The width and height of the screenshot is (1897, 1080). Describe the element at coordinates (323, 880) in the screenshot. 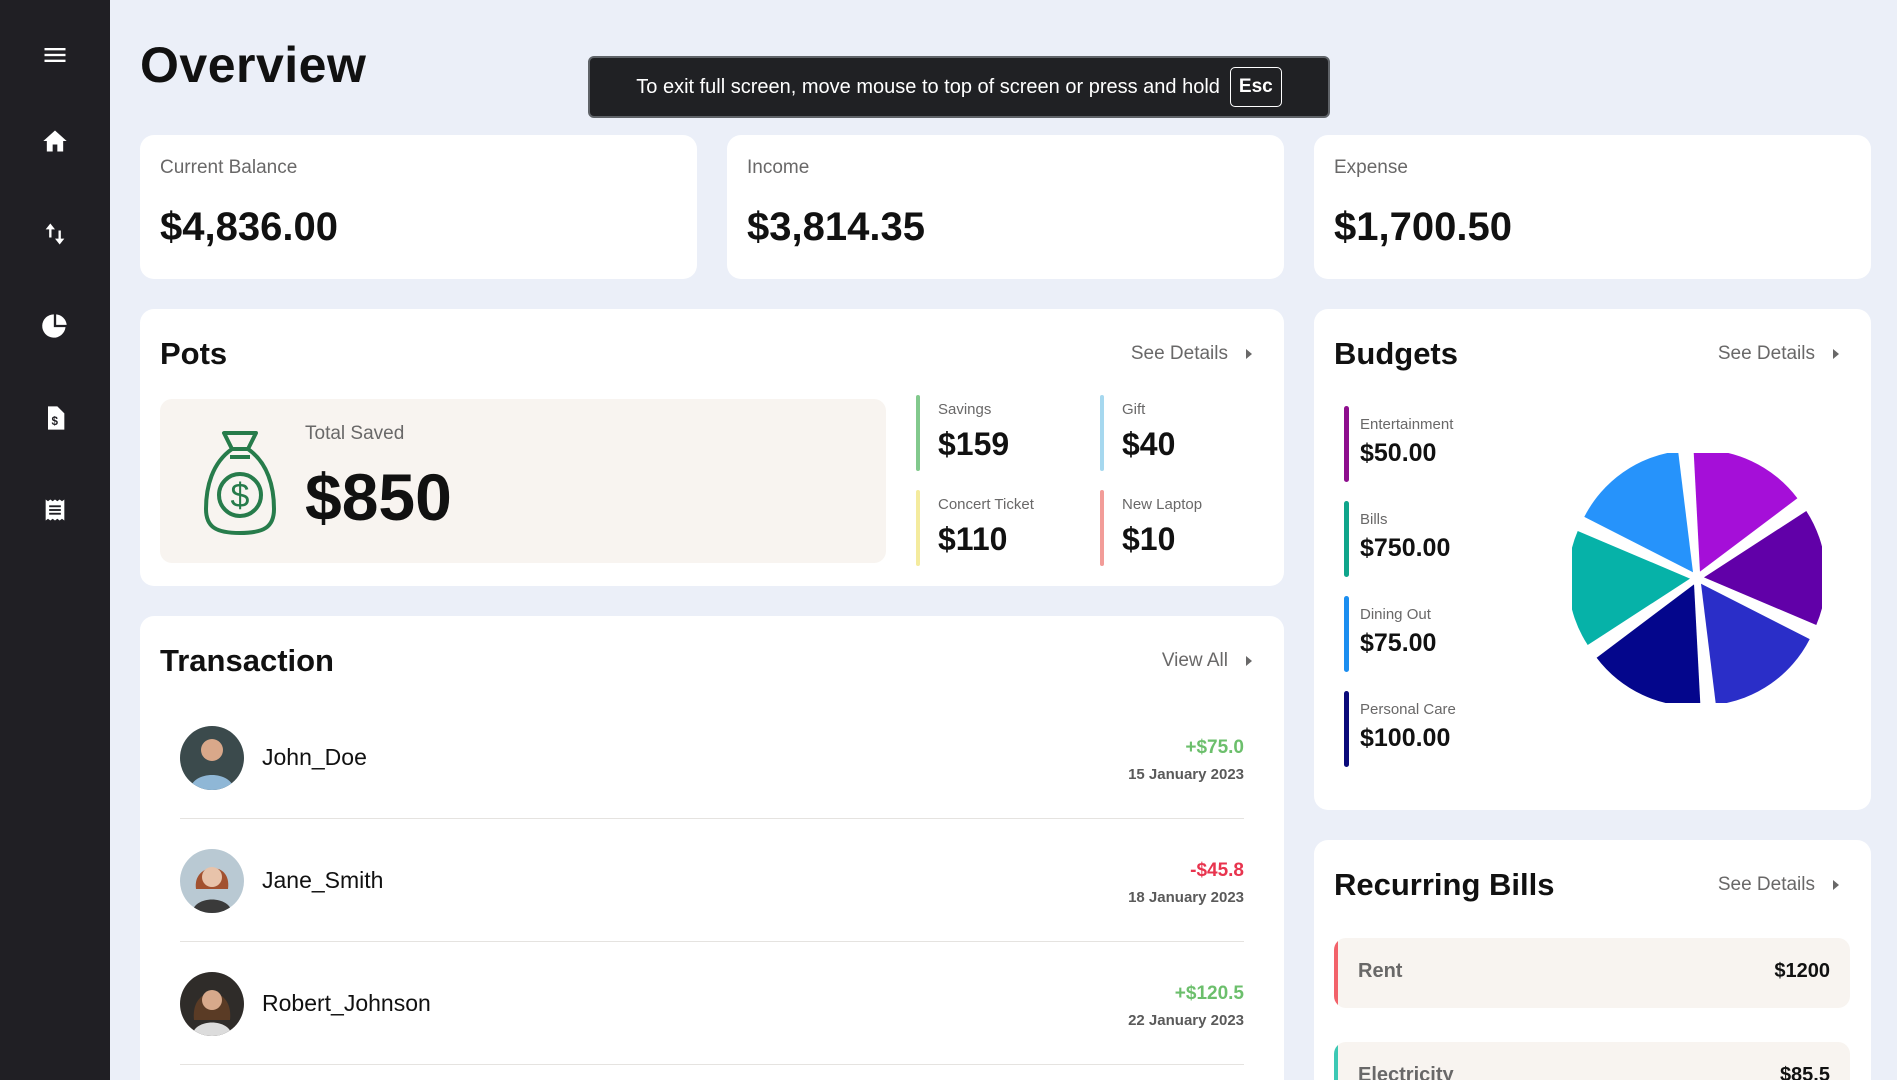

I see `transaction-name: Jane_Smith` at that location.